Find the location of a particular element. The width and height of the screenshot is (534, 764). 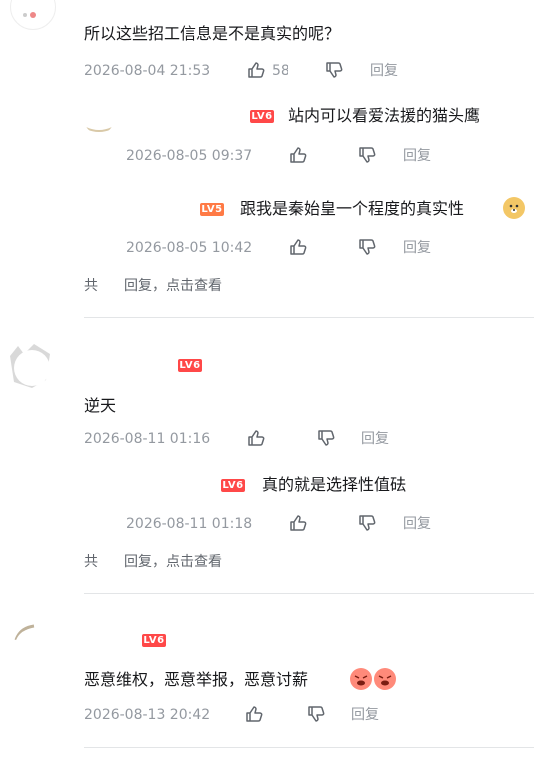

reply-time: 2026-08-05 09:37 is located at coordinates (189, 156).